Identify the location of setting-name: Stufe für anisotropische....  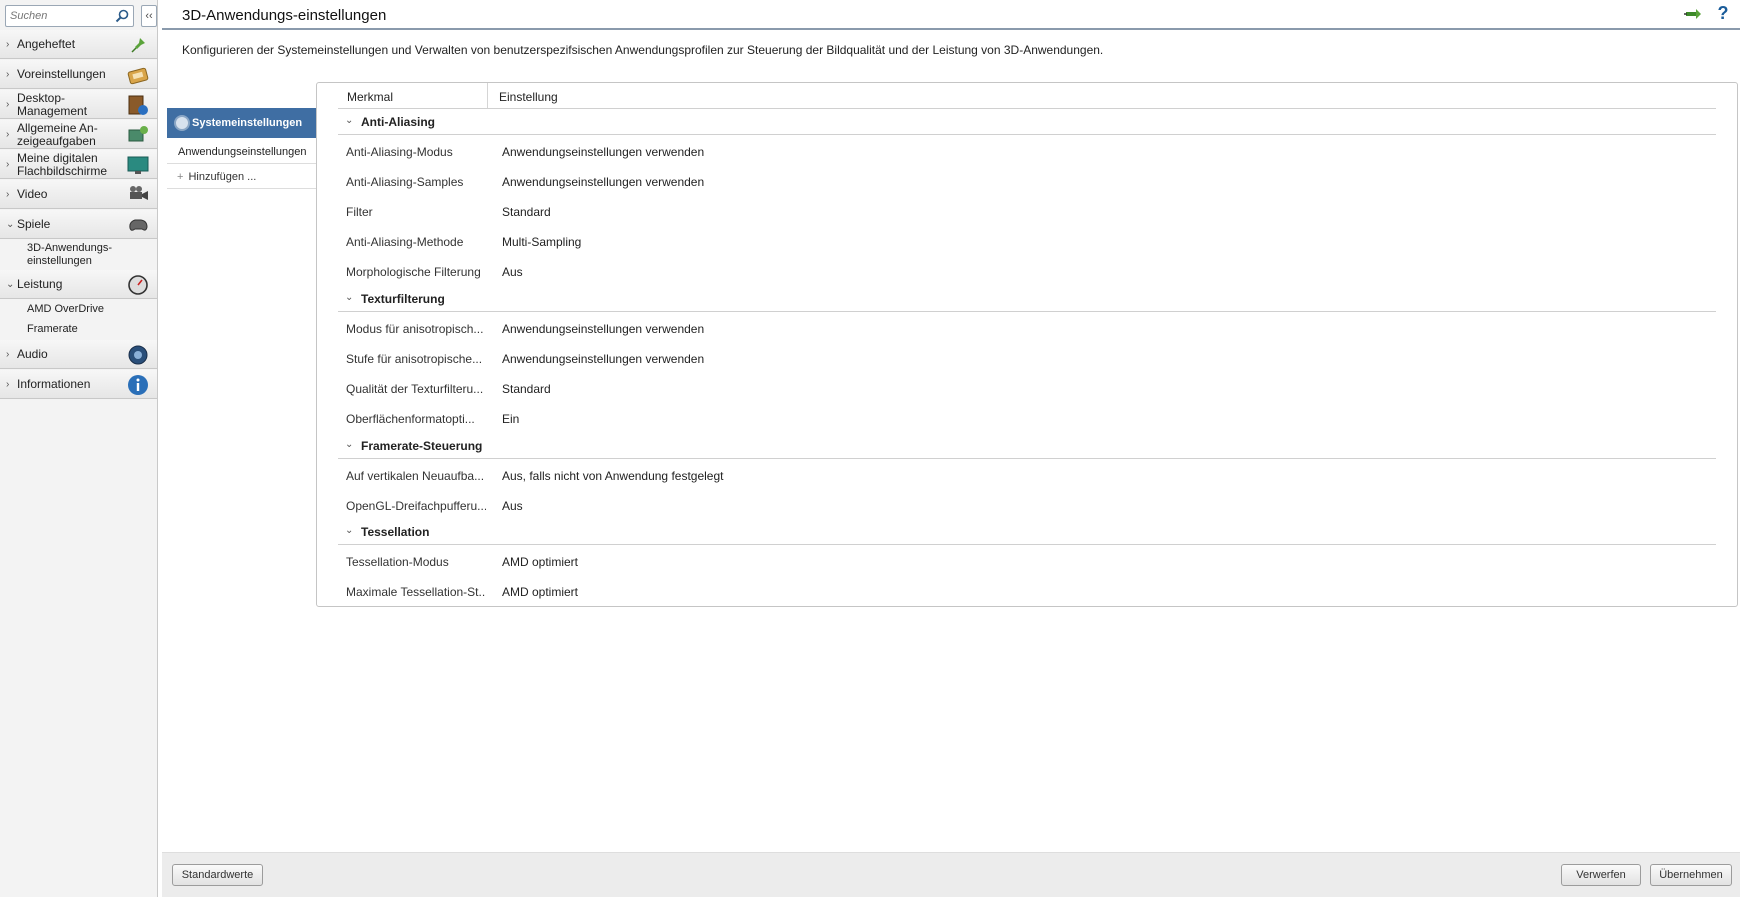
(414, 359).